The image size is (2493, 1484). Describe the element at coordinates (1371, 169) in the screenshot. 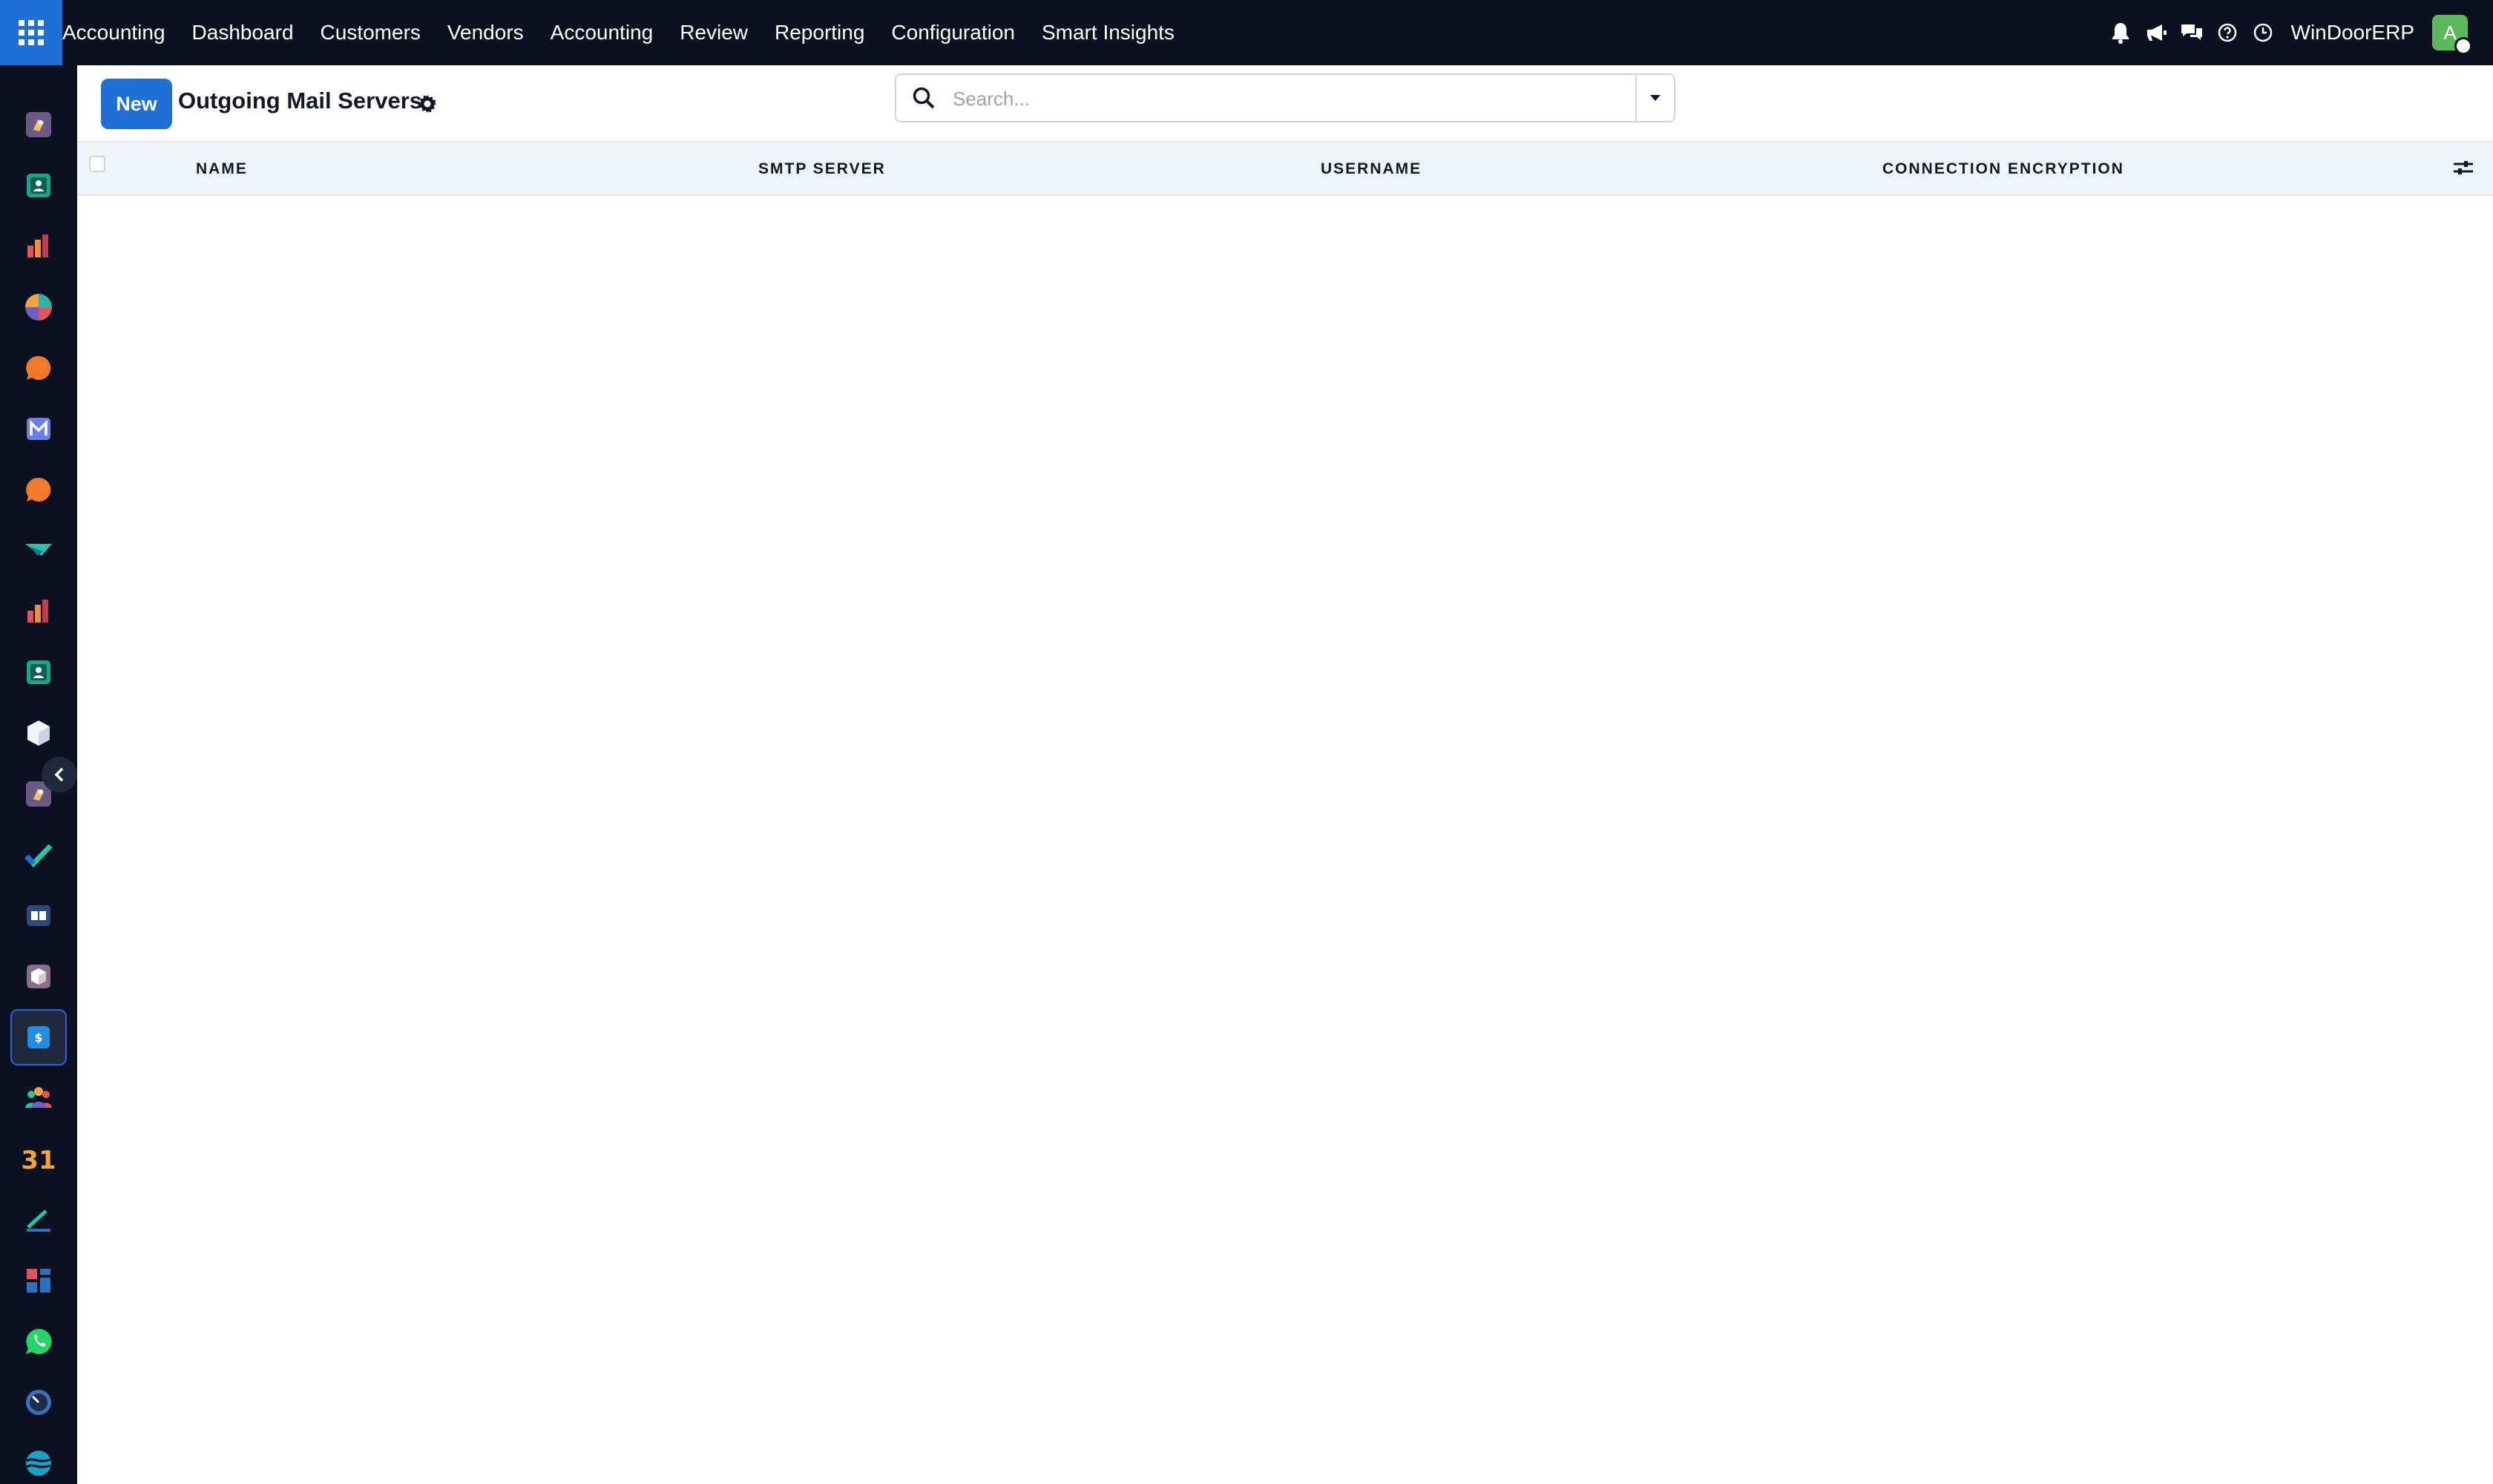

I see `column-header-username: USERNAME` at that location.